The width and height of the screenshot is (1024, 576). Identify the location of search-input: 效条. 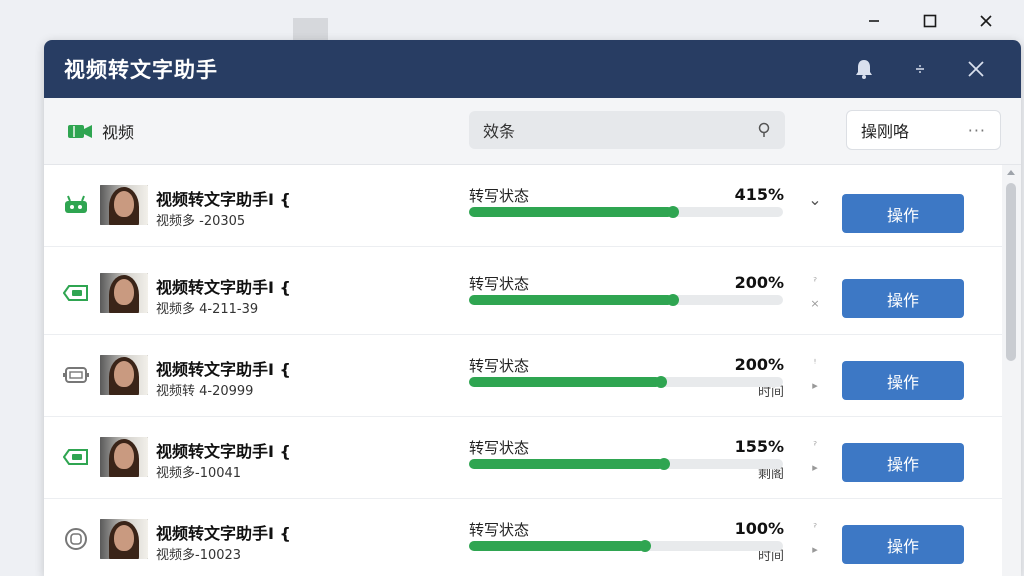
(627, 130).